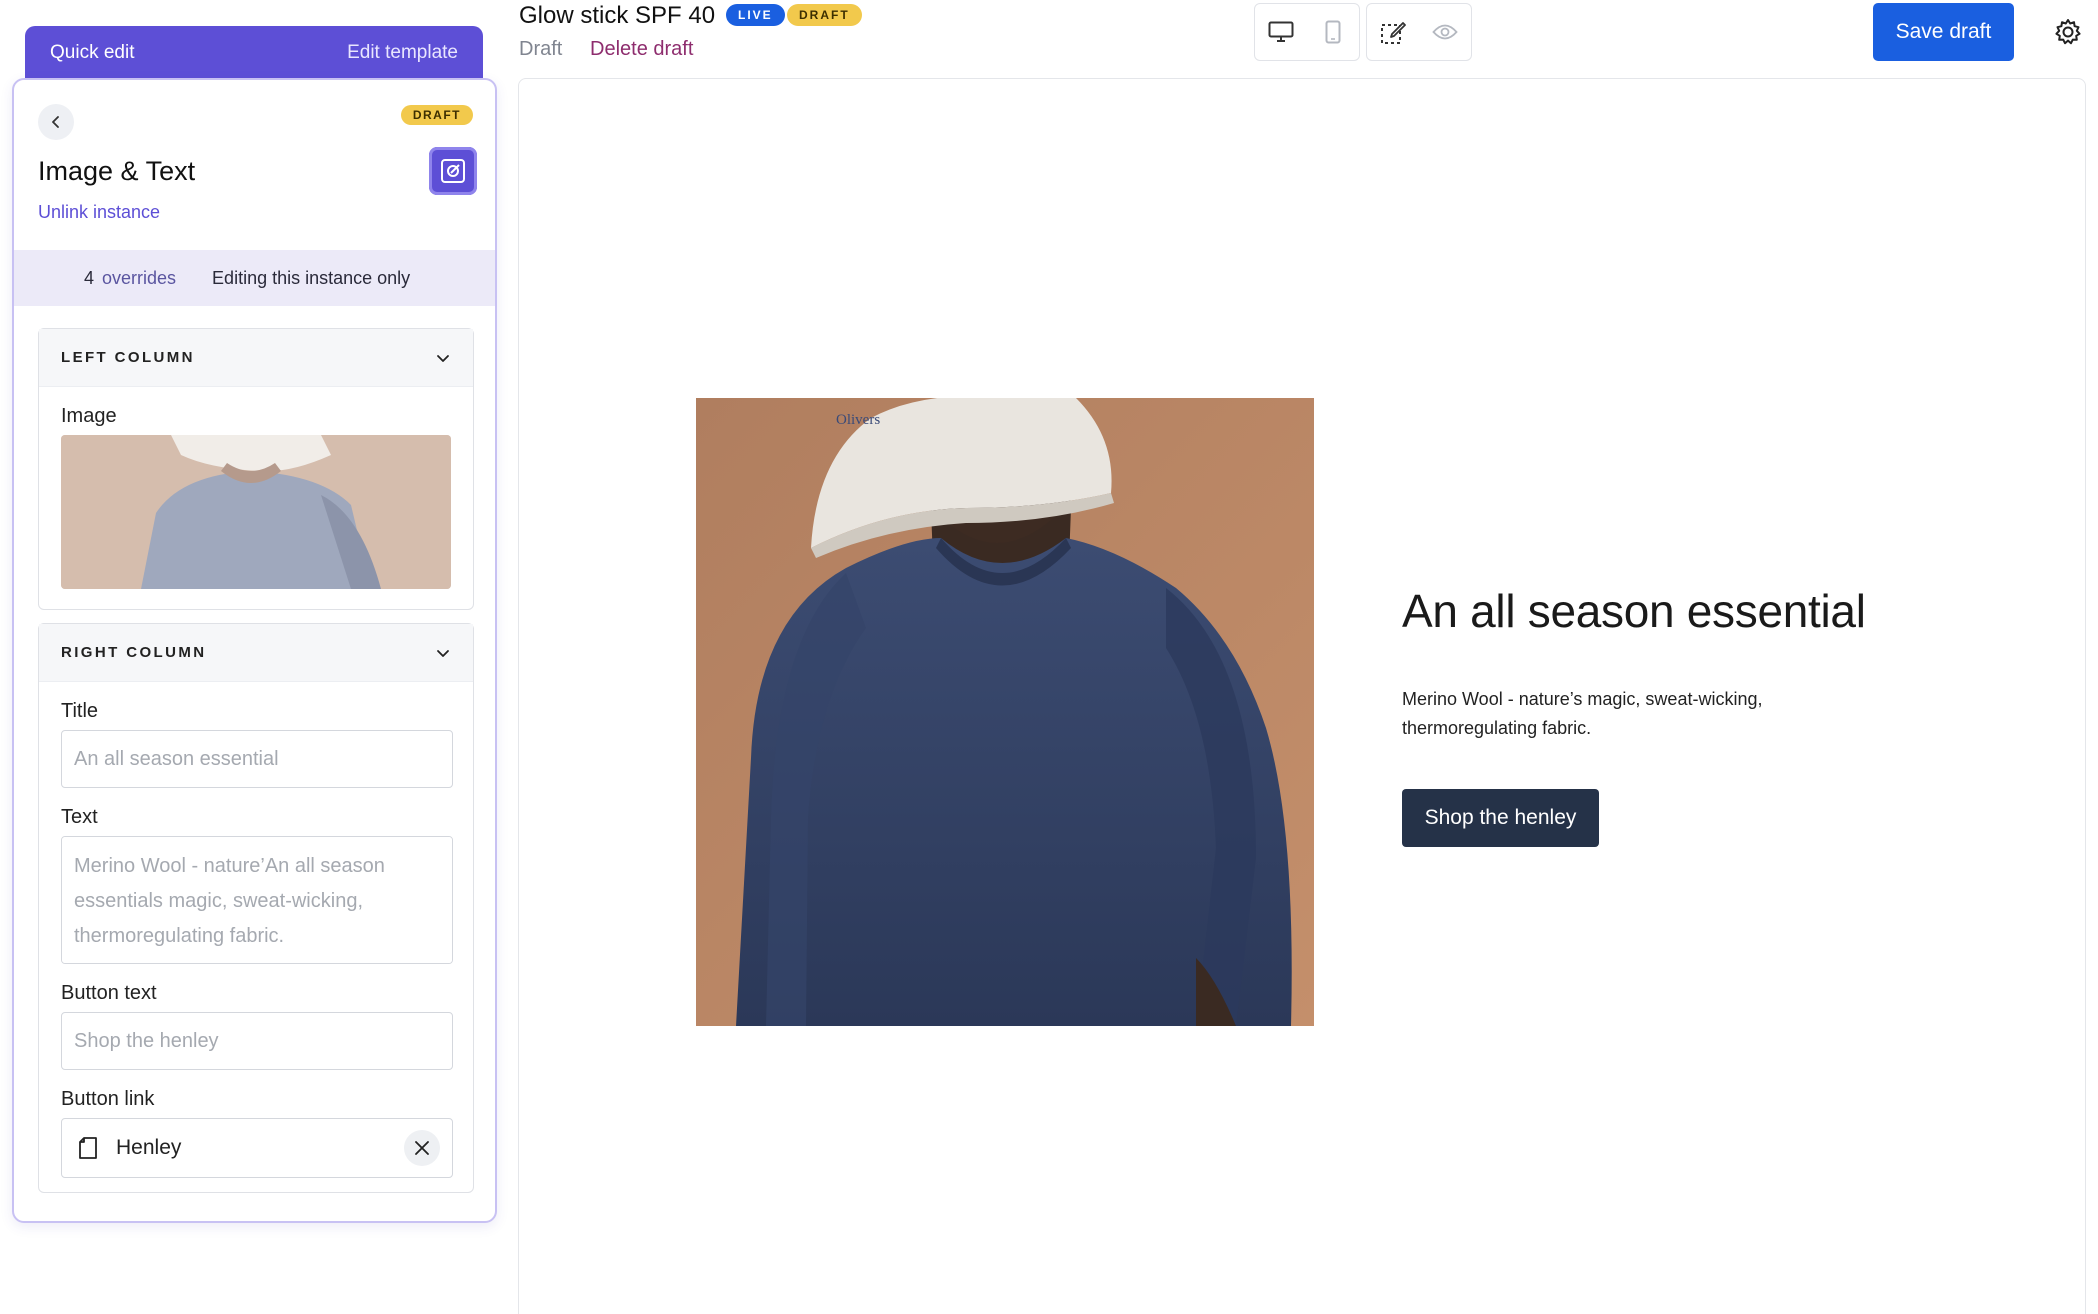  I want to click on save-draft-button: Save draft, so click(1943, 32).